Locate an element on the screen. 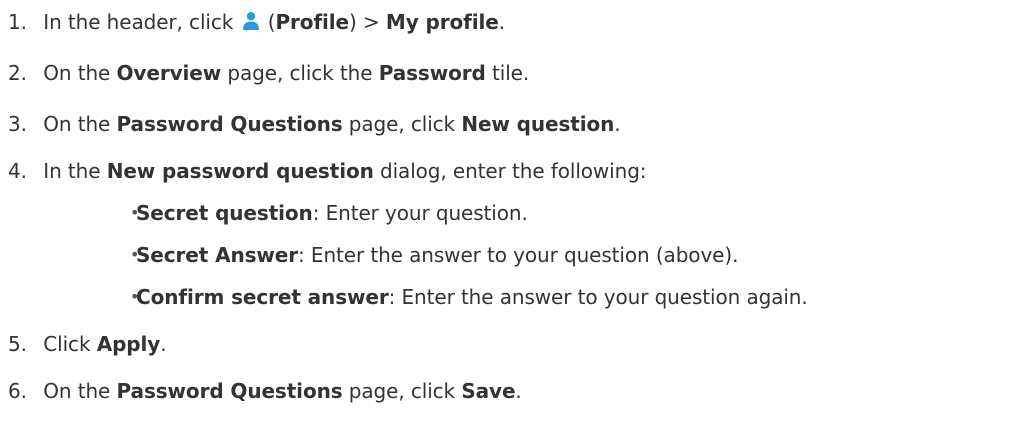 This screenshot has width=1033, height=425. ui-term-confirm-secret-answer: Confirm secret answer is located at coordinates (262, 297).